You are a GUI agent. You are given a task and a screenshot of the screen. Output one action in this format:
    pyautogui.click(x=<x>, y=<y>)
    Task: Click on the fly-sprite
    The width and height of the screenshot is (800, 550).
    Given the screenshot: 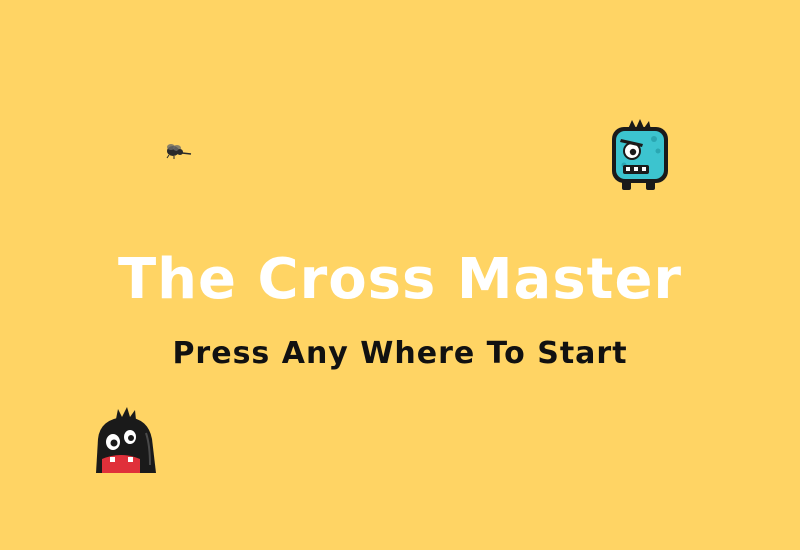 What is the action you would take?
    pyautogui.click(x=179, y=151)
    